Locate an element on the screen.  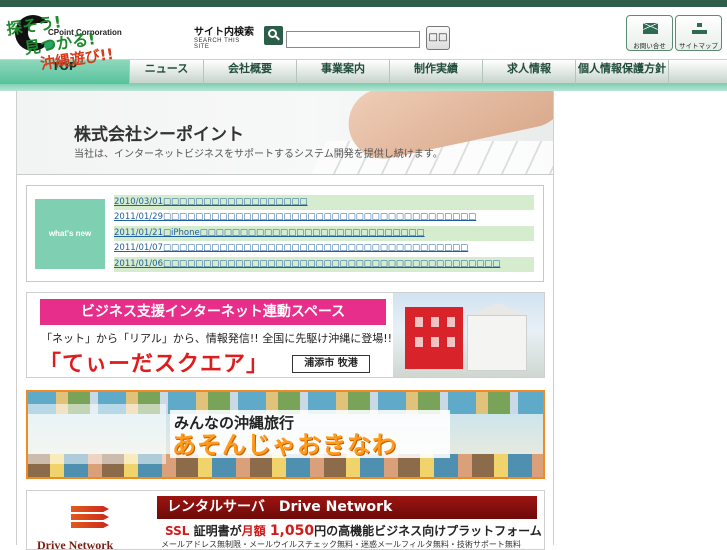
banner3-ssl-rest: 証明書が is located at coordinates (217, 531).